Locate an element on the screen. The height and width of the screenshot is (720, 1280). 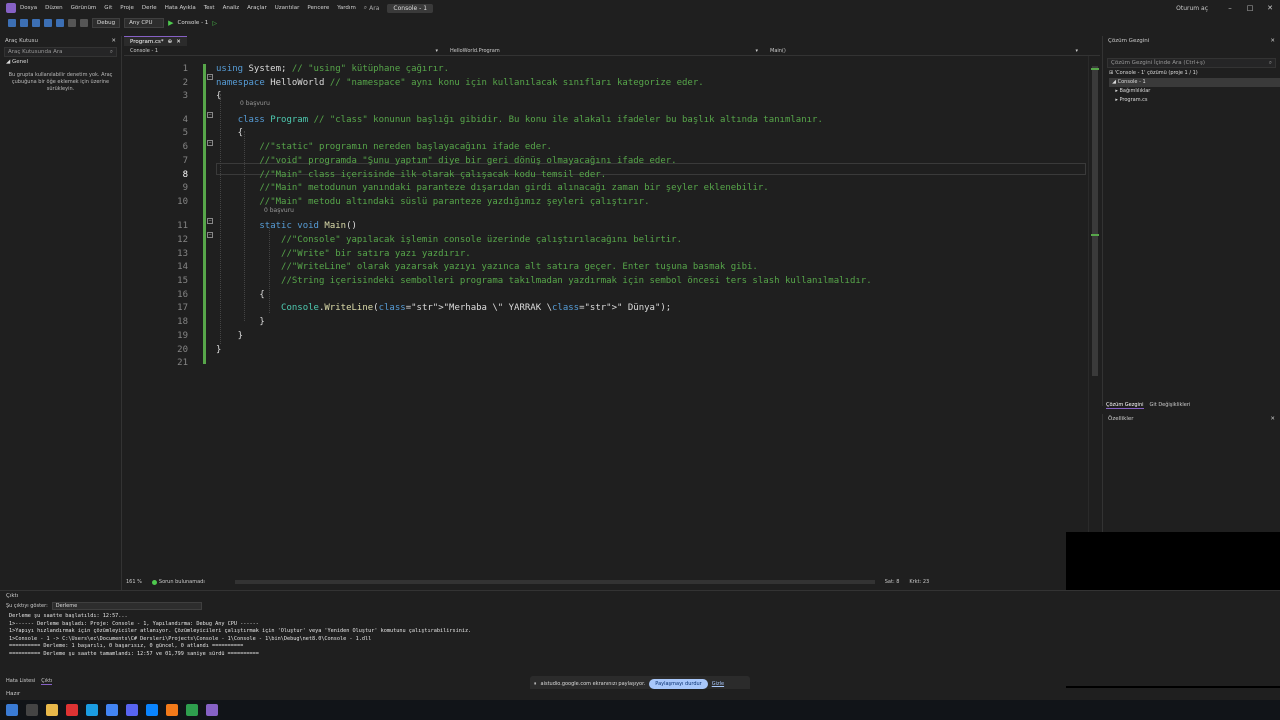
solution-search-placeholder: Çözüm Gezgini İçinde Ara (Ctrl+ş) is located at coordinates (1158, 63).